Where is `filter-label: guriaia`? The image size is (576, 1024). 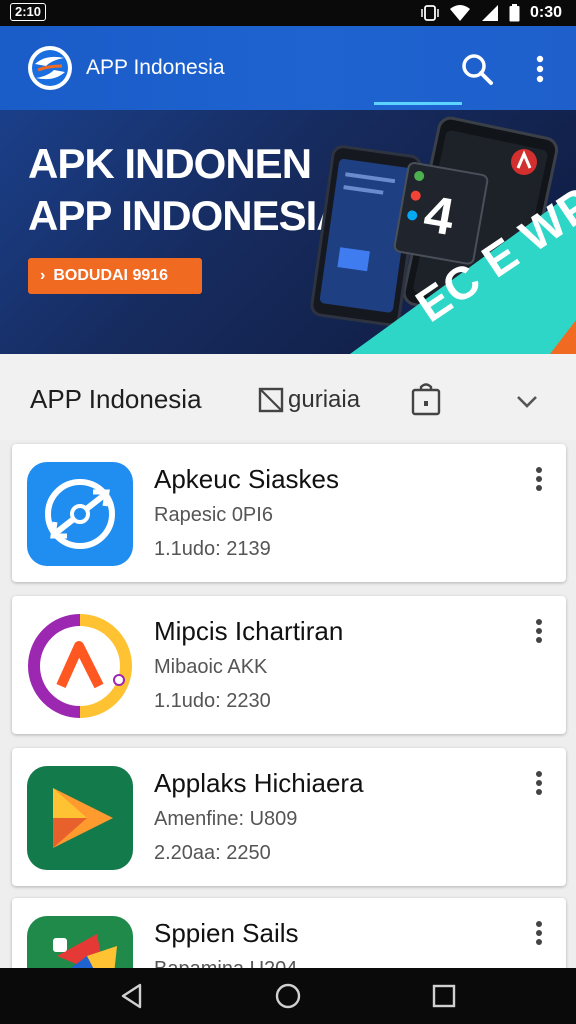 filter-label: guriaia is located at coordinates (324, 399).